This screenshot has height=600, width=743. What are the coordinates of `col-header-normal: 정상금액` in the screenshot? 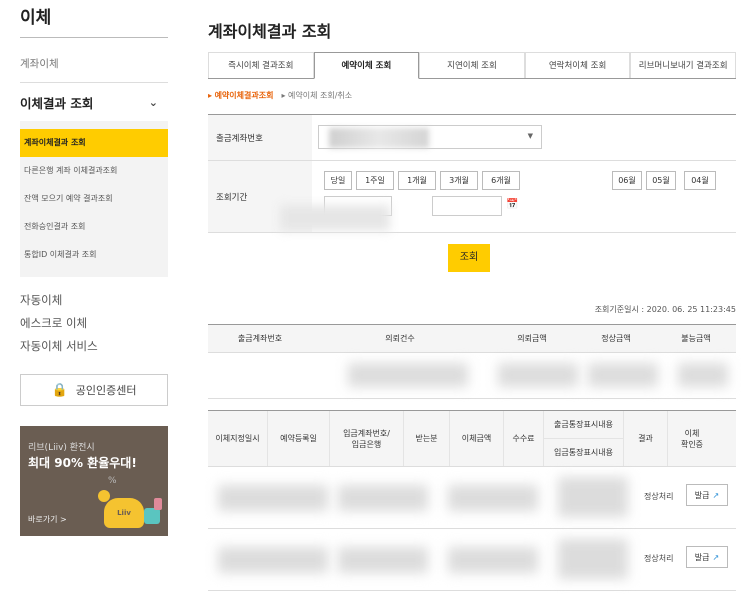 It's located at (616, 338).